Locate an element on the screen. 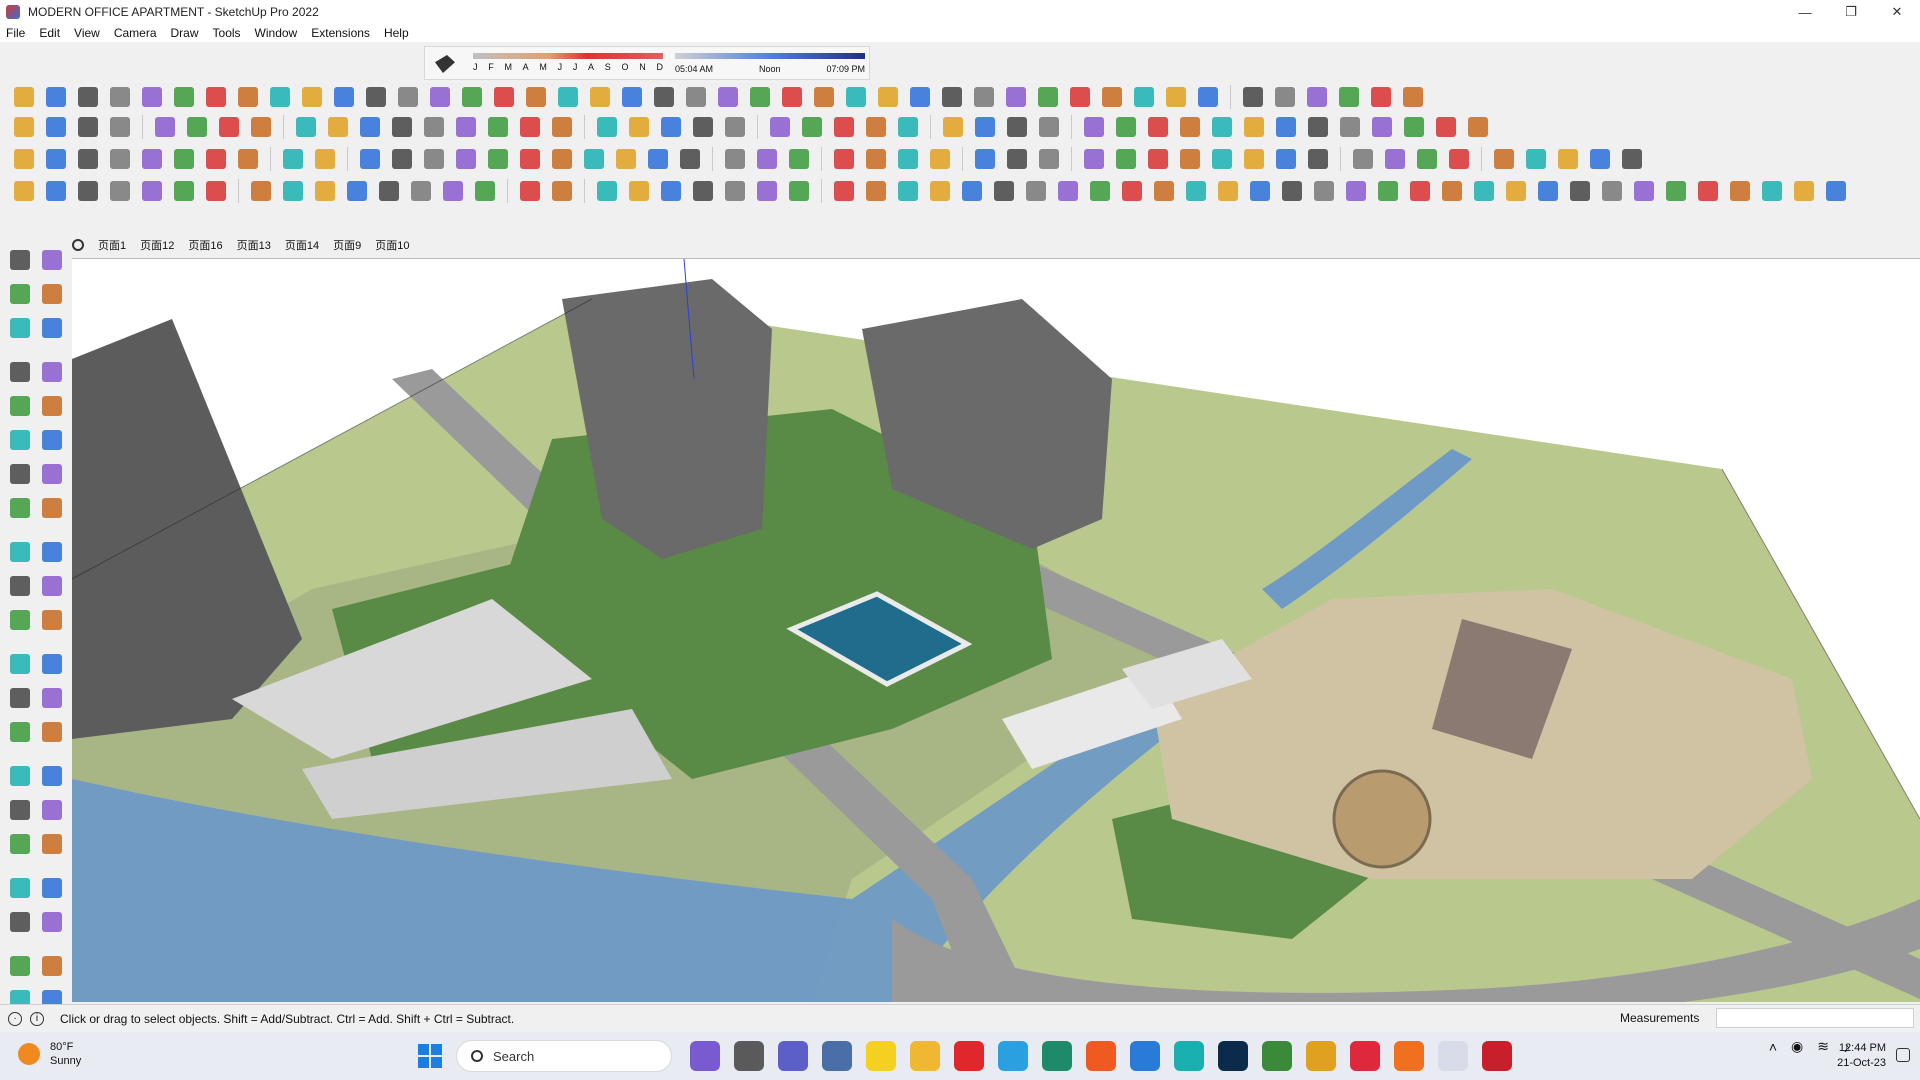  opera-icon is located at coordinates (969, 1056).